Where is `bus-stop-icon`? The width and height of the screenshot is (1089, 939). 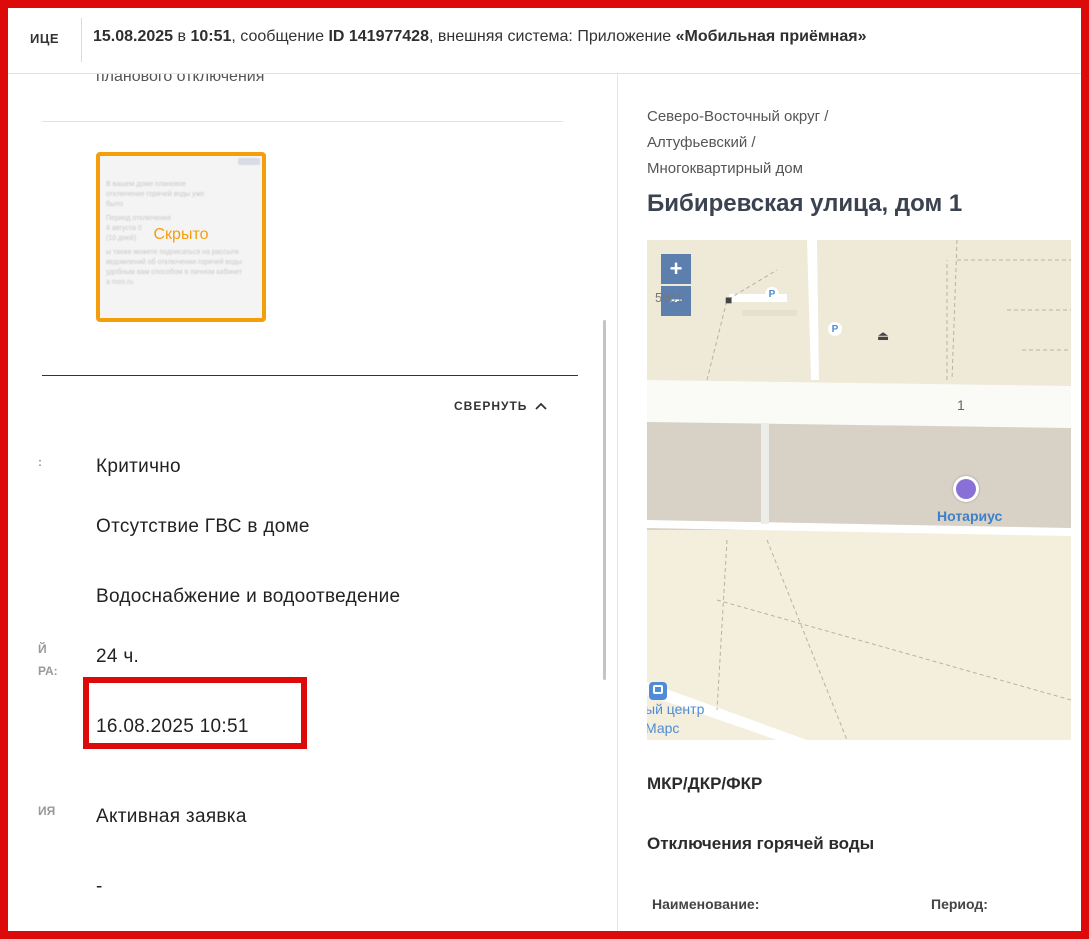 bus-stop-icon is located at coordinates (658, 691).